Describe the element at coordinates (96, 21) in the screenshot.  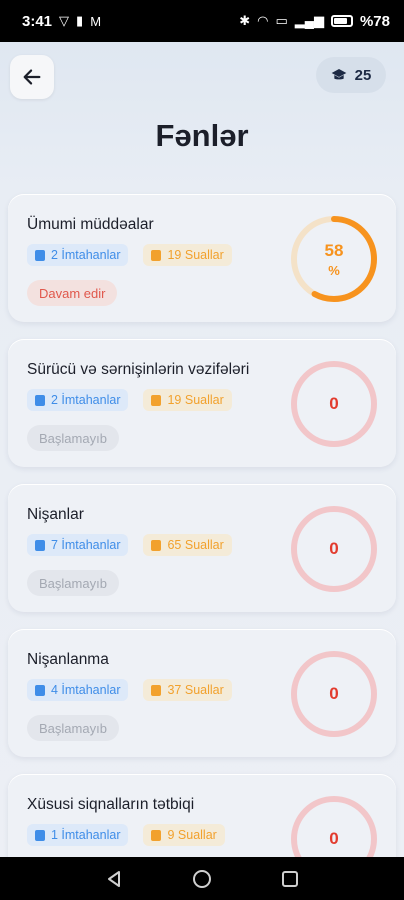
I see `gmail-icon: M` at that location.